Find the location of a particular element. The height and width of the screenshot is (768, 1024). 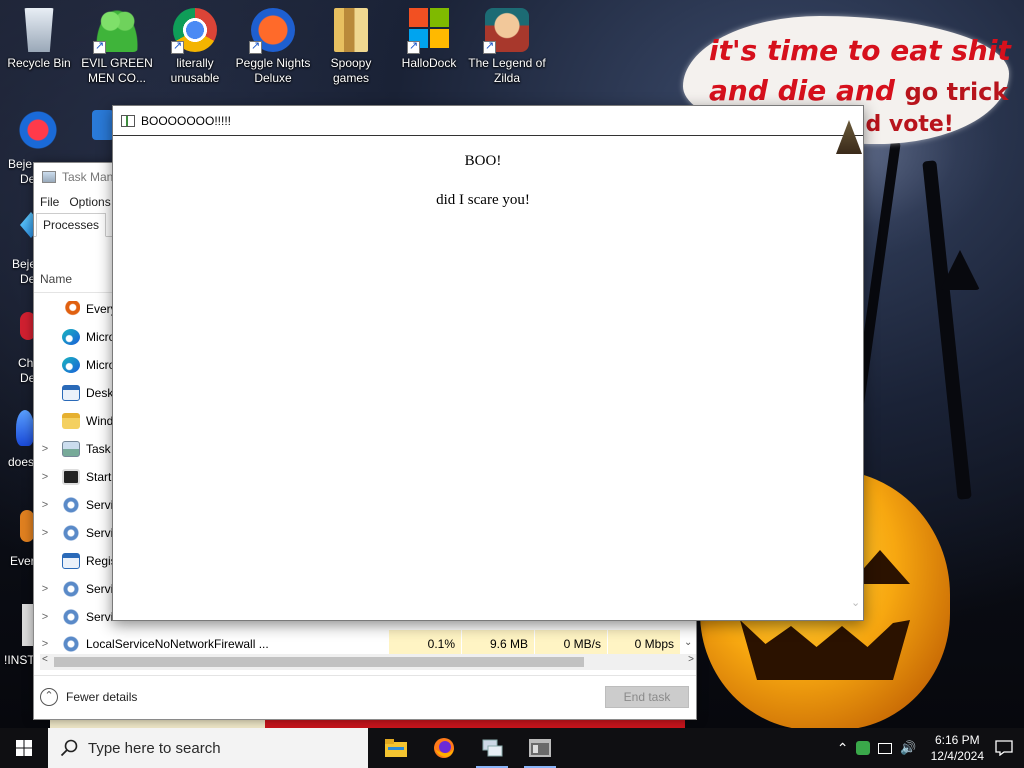

start-icon is located at coordinates (71, 477).